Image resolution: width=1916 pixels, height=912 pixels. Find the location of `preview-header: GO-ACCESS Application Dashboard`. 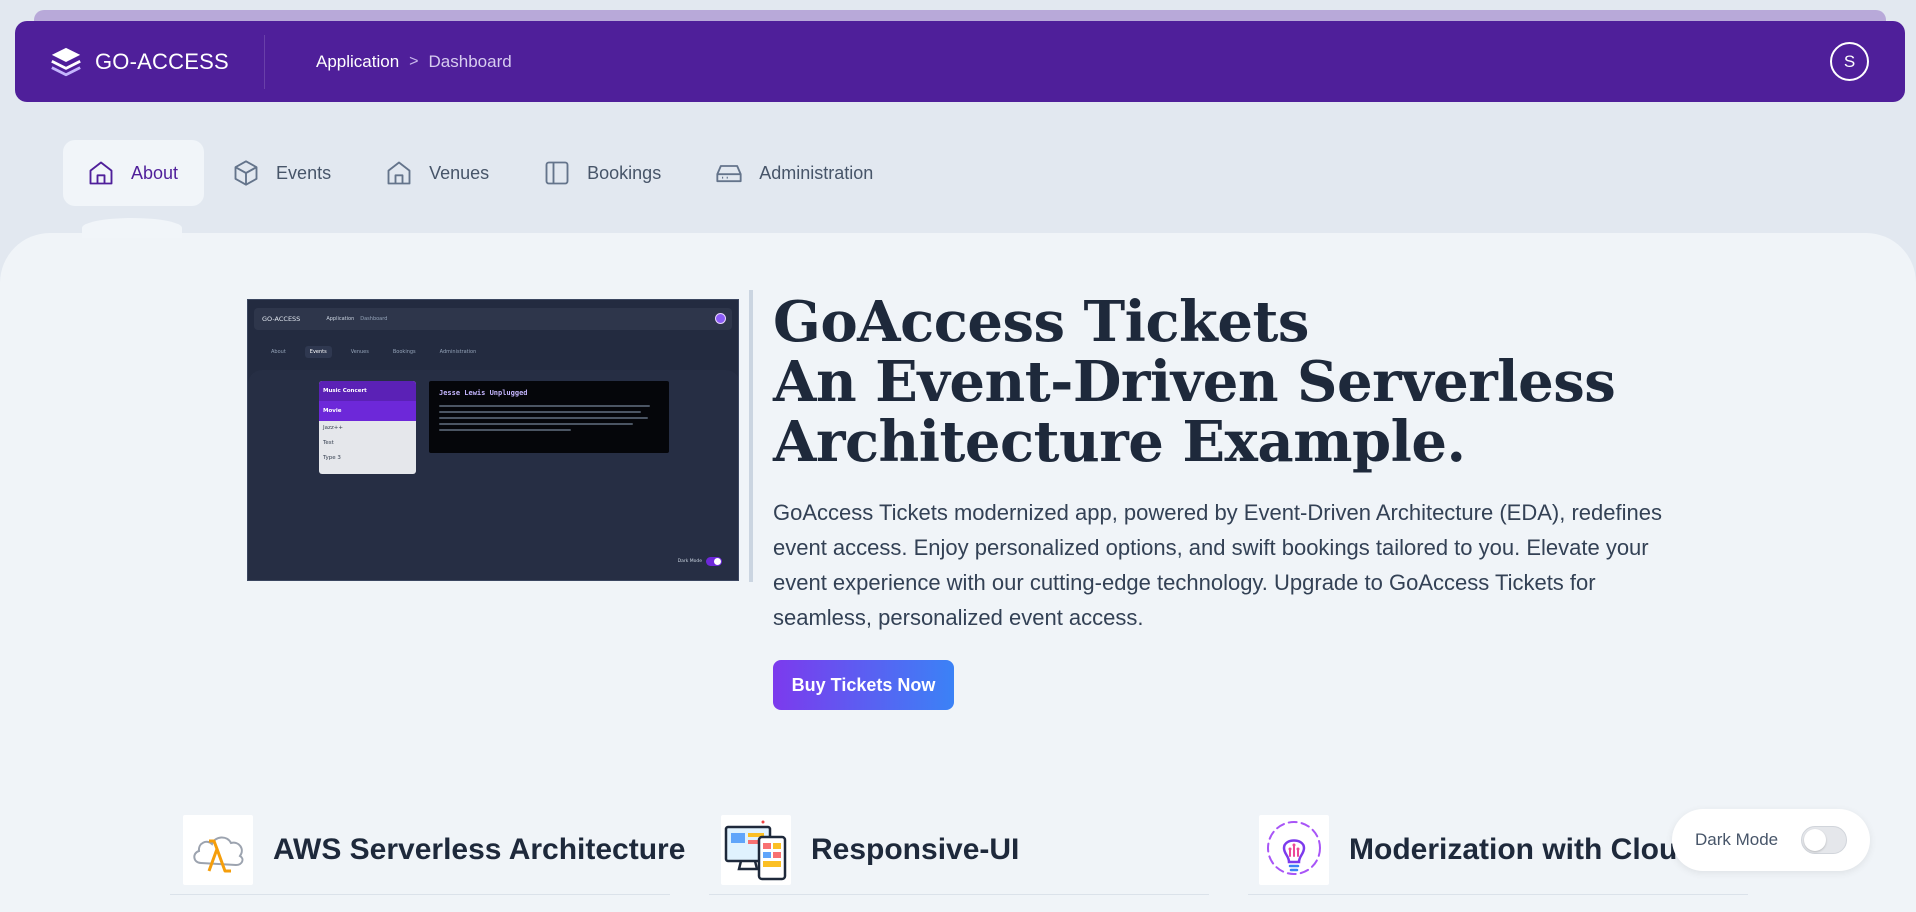

preview-header: GO-ACCESS Application Dashboard is located at coordinates (493, 319).